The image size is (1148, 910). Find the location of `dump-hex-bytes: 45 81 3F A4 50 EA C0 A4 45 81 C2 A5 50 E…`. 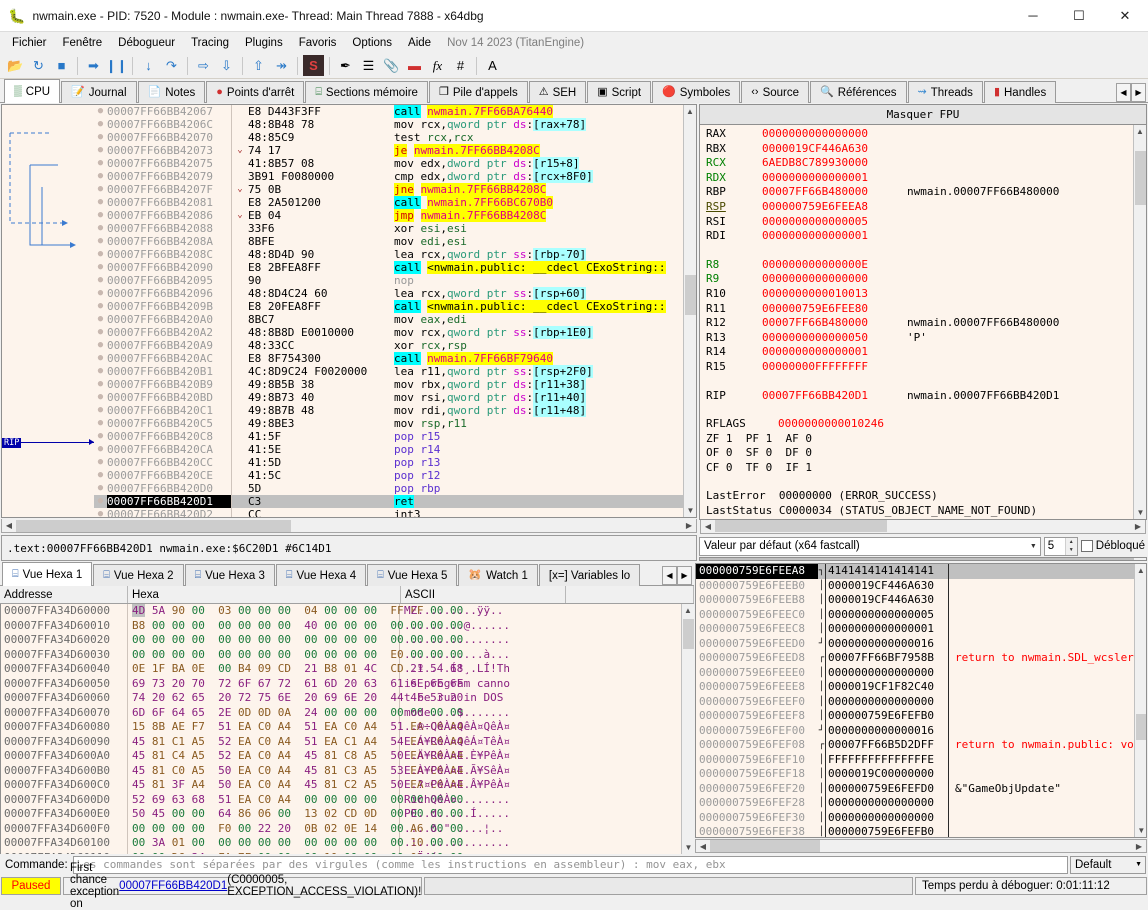

dump-hex-bytes: 45 81 3F A4 50 EA C0 A4 45 81 C2 A5 50 E… is located at coordinates (295, 785).